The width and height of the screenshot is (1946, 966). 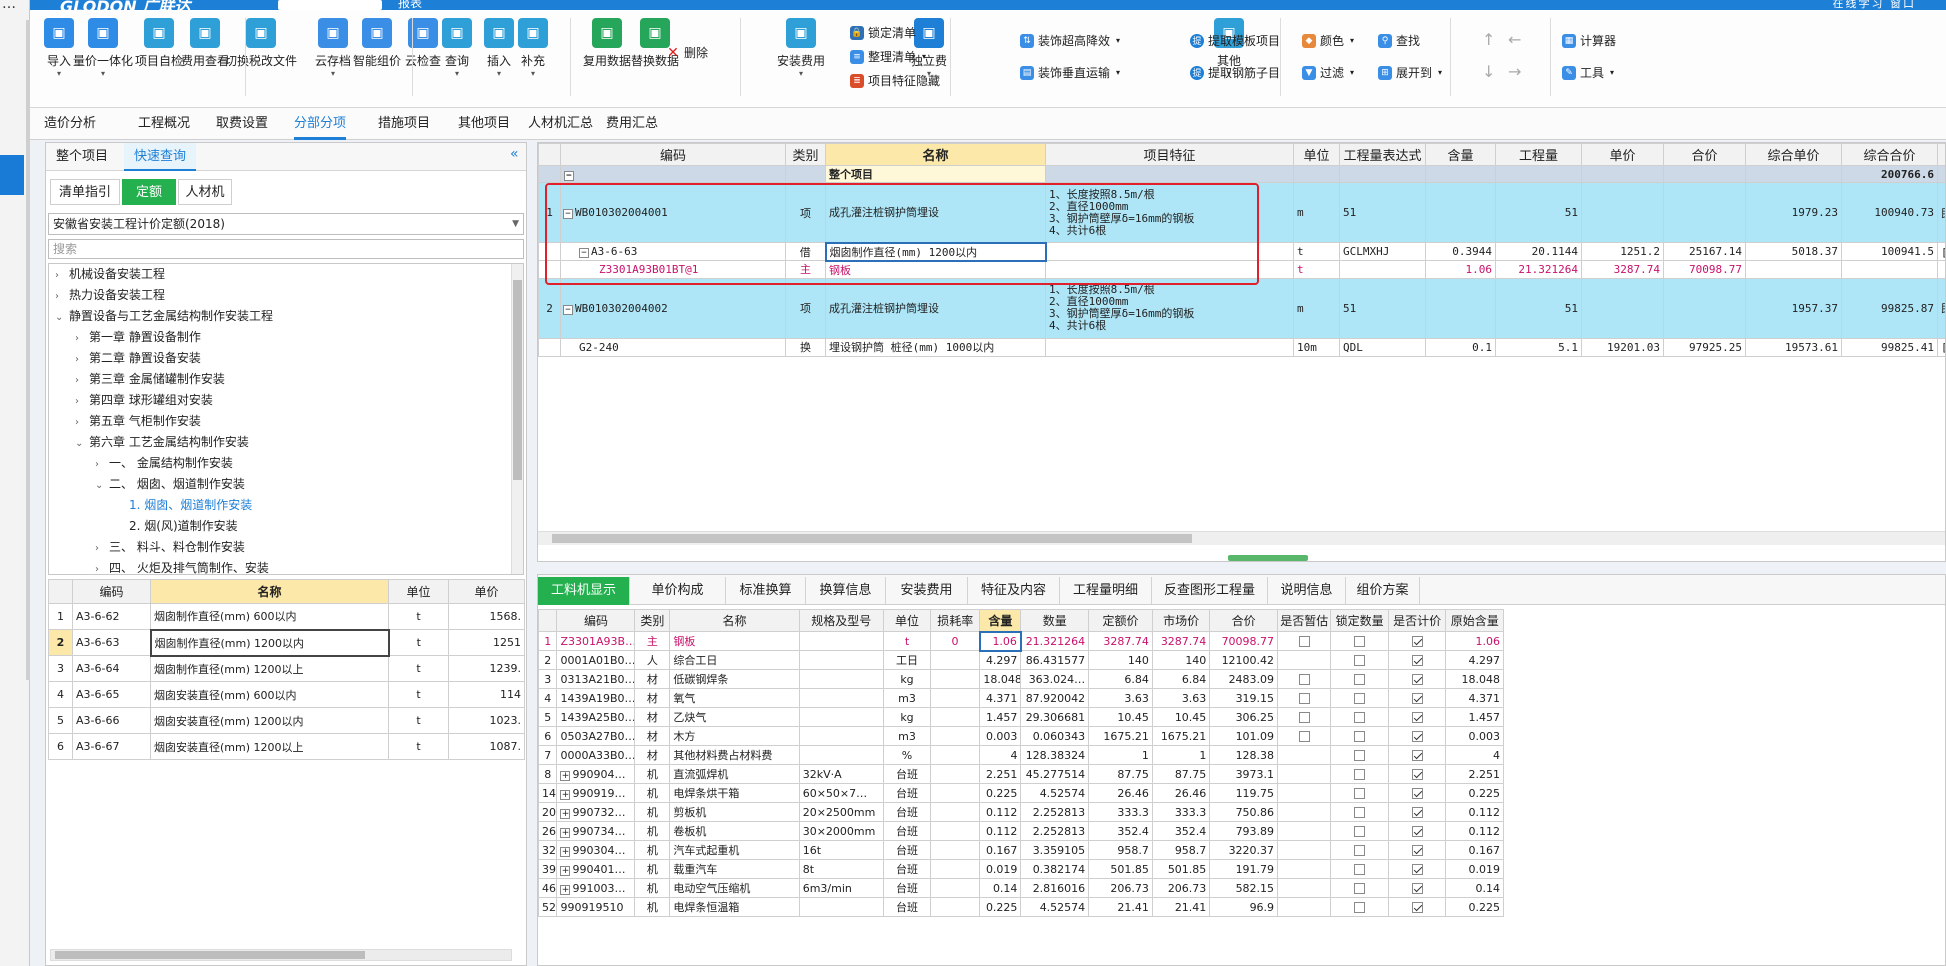 I want to click on hide-features-button: ≣ 项目特征隐藏, so click(x=895, y=80).